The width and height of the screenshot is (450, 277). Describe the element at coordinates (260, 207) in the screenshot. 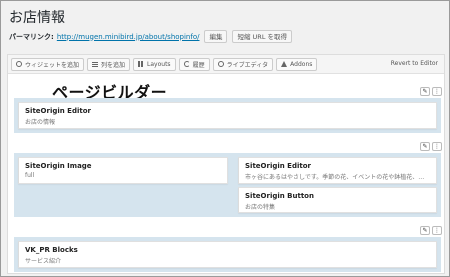

I see `widget-description: お店の特集` at that location.